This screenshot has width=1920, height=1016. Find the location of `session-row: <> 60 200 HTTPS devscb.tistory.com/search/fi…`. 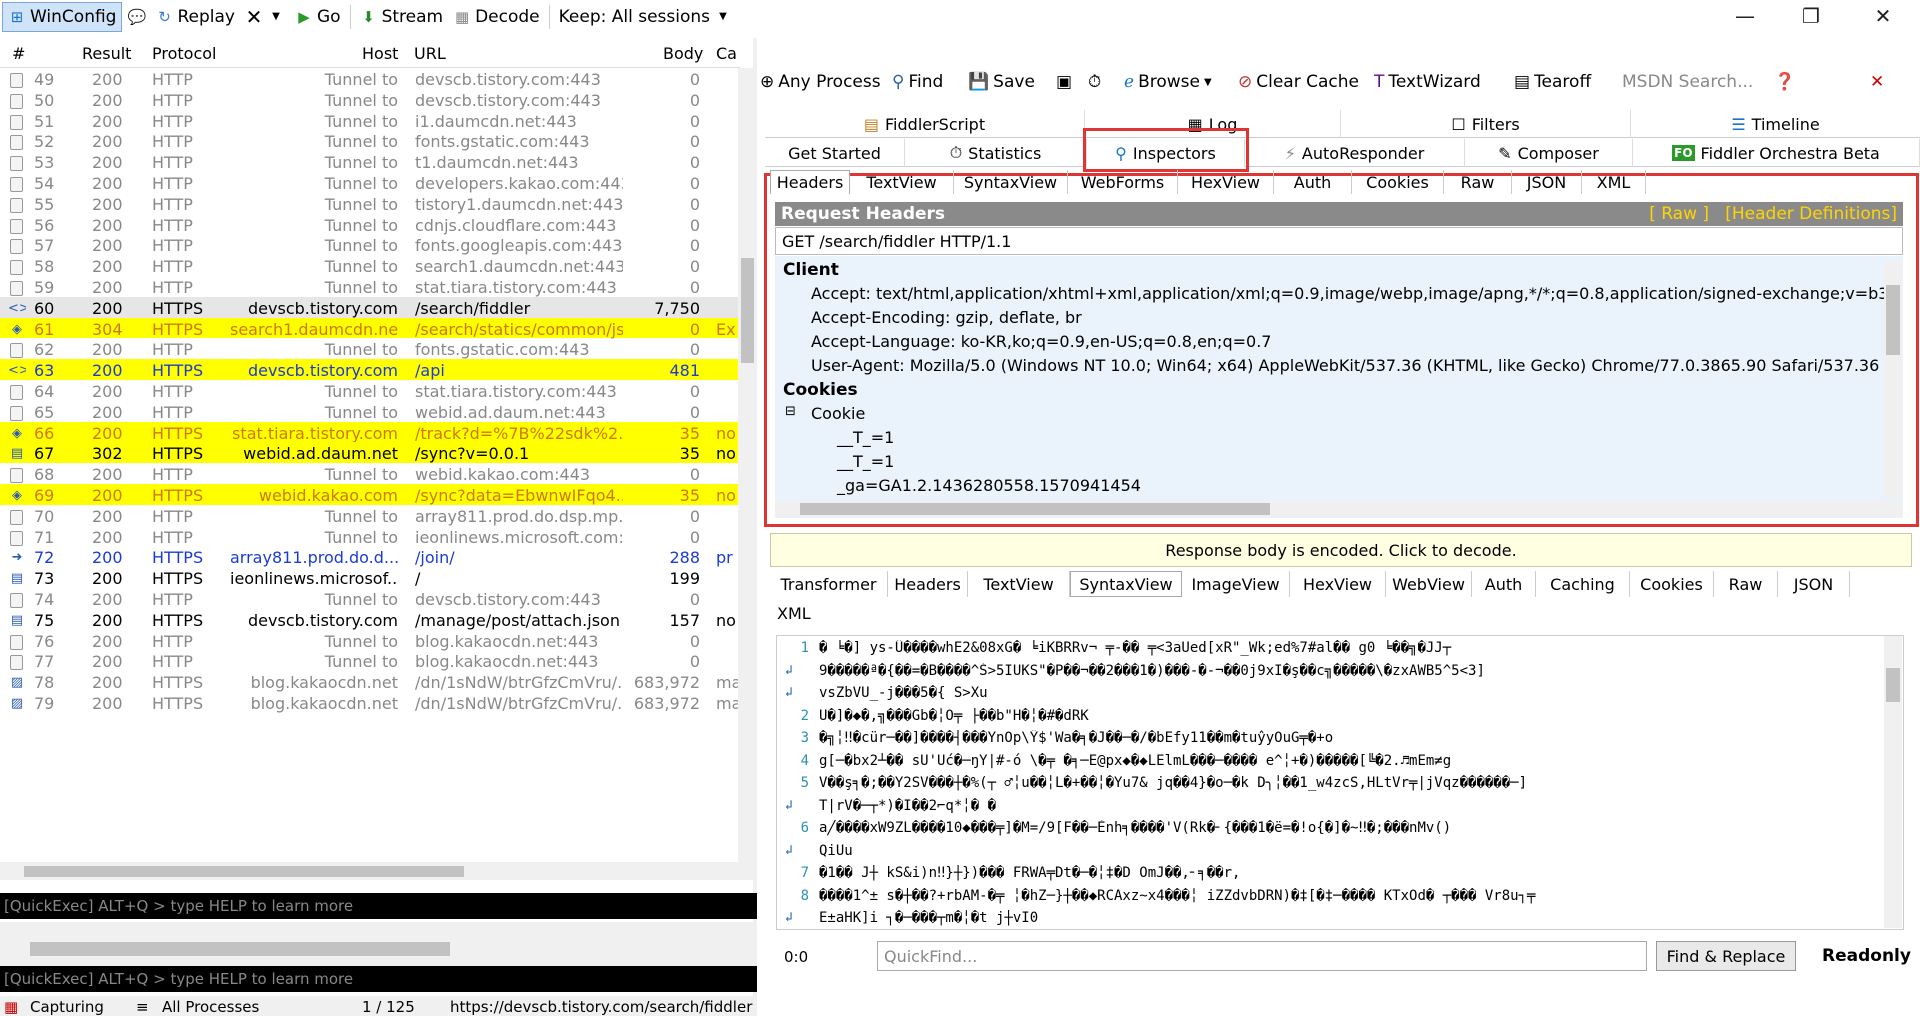

session-row: <> 60 200 HTTPS devscb.tistory.com/search/fi… is located at coordinates (370, 307).